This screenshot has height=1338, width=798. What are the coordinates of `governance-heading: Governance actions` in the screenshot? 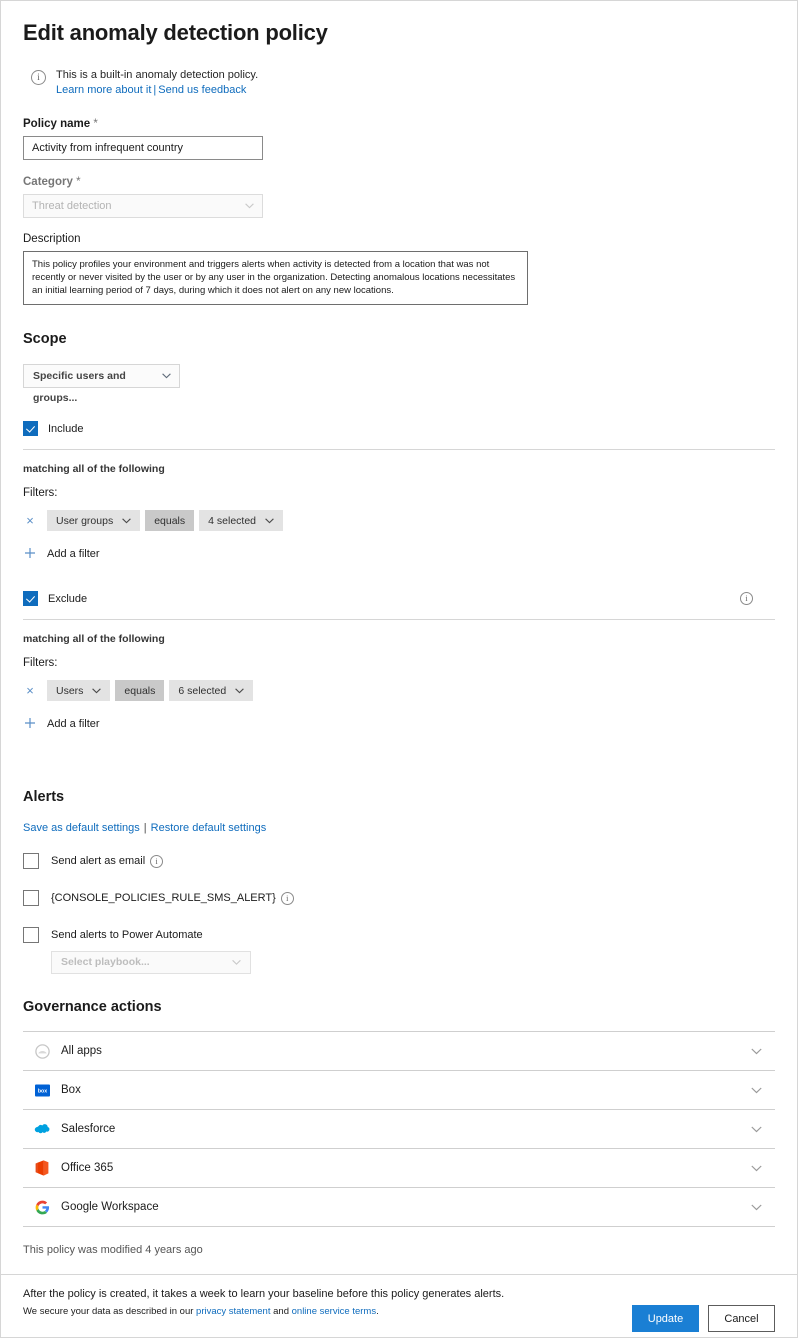 It's located at (92, 1007).